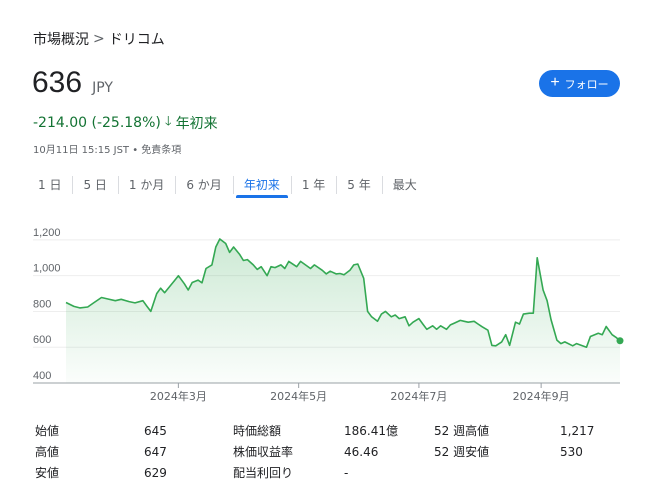 Image resolution: width=656 pixels, height=492 pixels. Describe the element at coordinates (97, 123) in the screenshot. I see `price-change-value: -214.00 (-25.18%)` at that location.